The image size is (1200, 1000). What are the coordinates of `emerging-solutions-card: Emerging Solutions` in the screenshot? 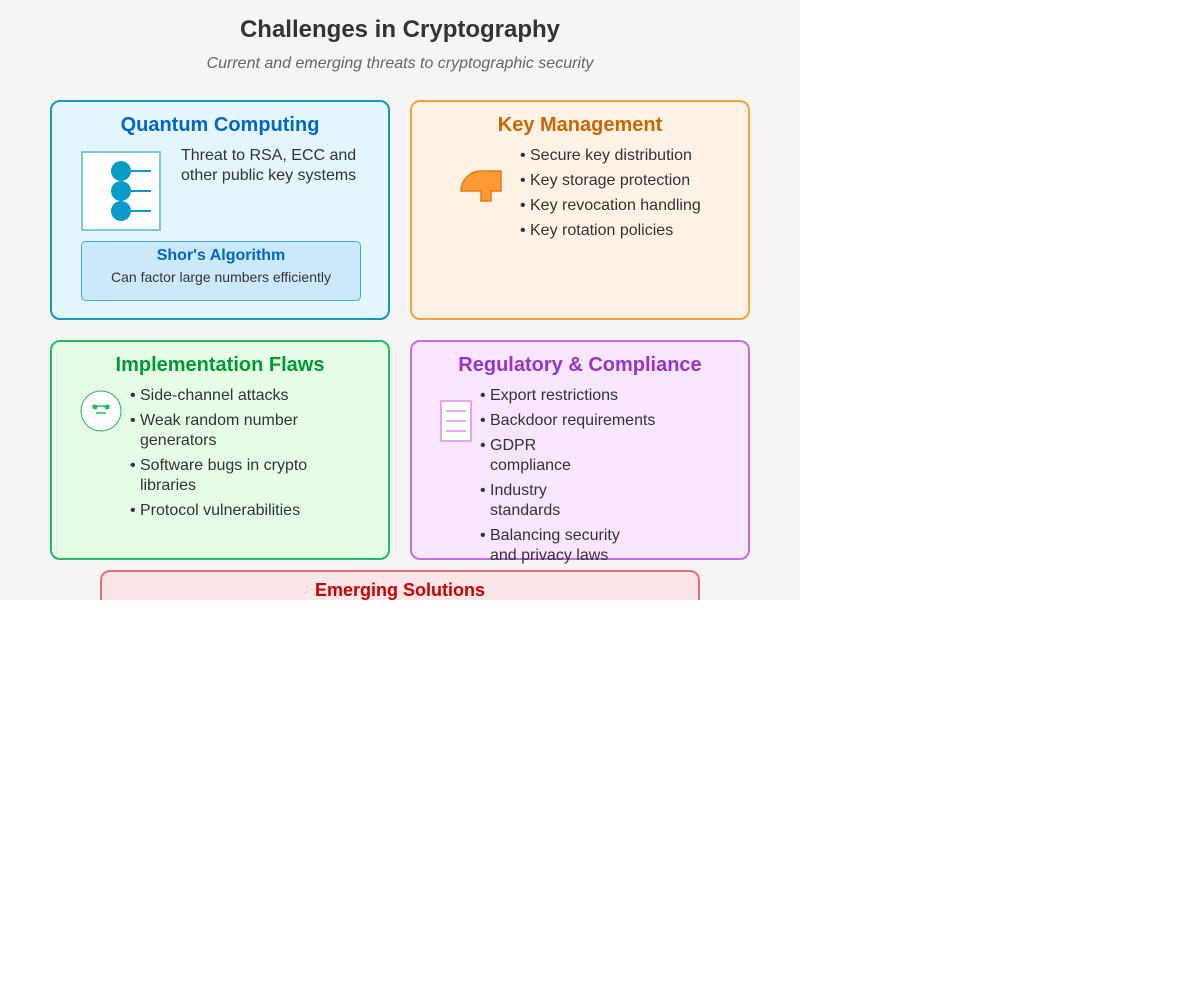 It's located at (400, 585).